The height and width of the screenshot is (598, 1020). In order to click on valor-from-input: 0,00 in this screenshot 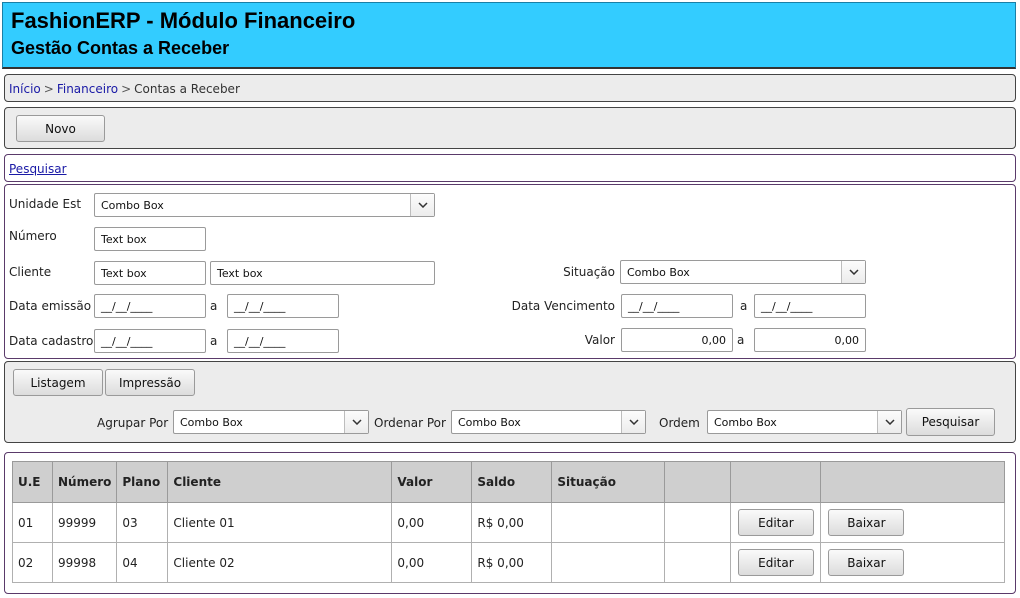, I will do `click(677, 340)`.